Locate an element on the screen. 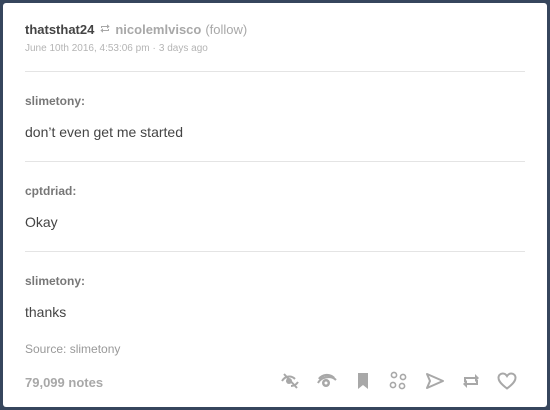  share-button is located at coordinates (435, 381).